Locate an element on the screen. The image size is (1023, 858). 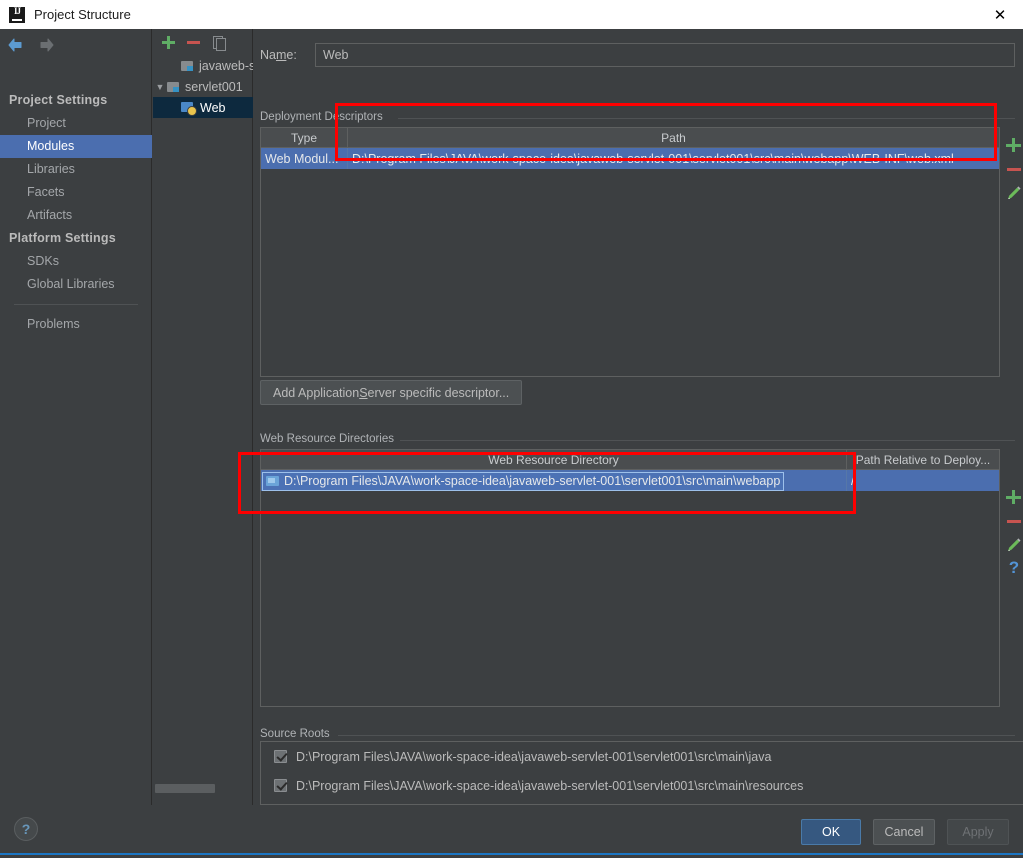
close-icon: ✕ is located at coordinates (1000, 14).